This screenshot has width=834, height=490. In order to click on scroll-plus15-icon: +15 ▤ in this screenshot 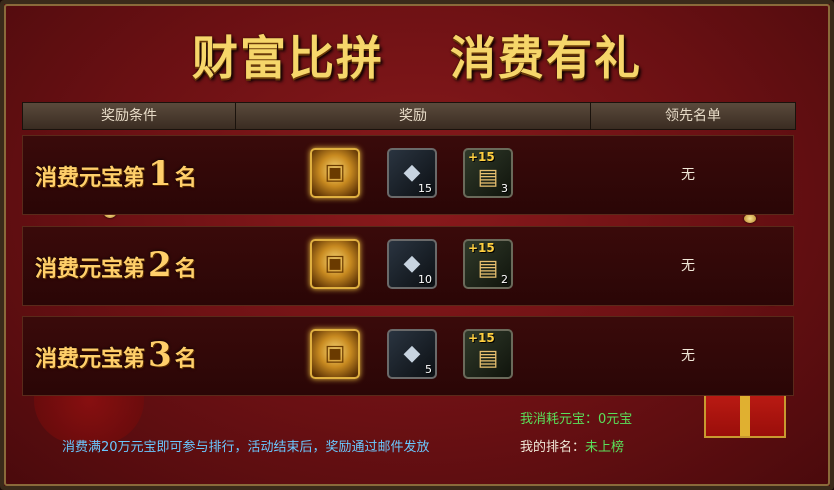, I will do `click(488, 354)`.